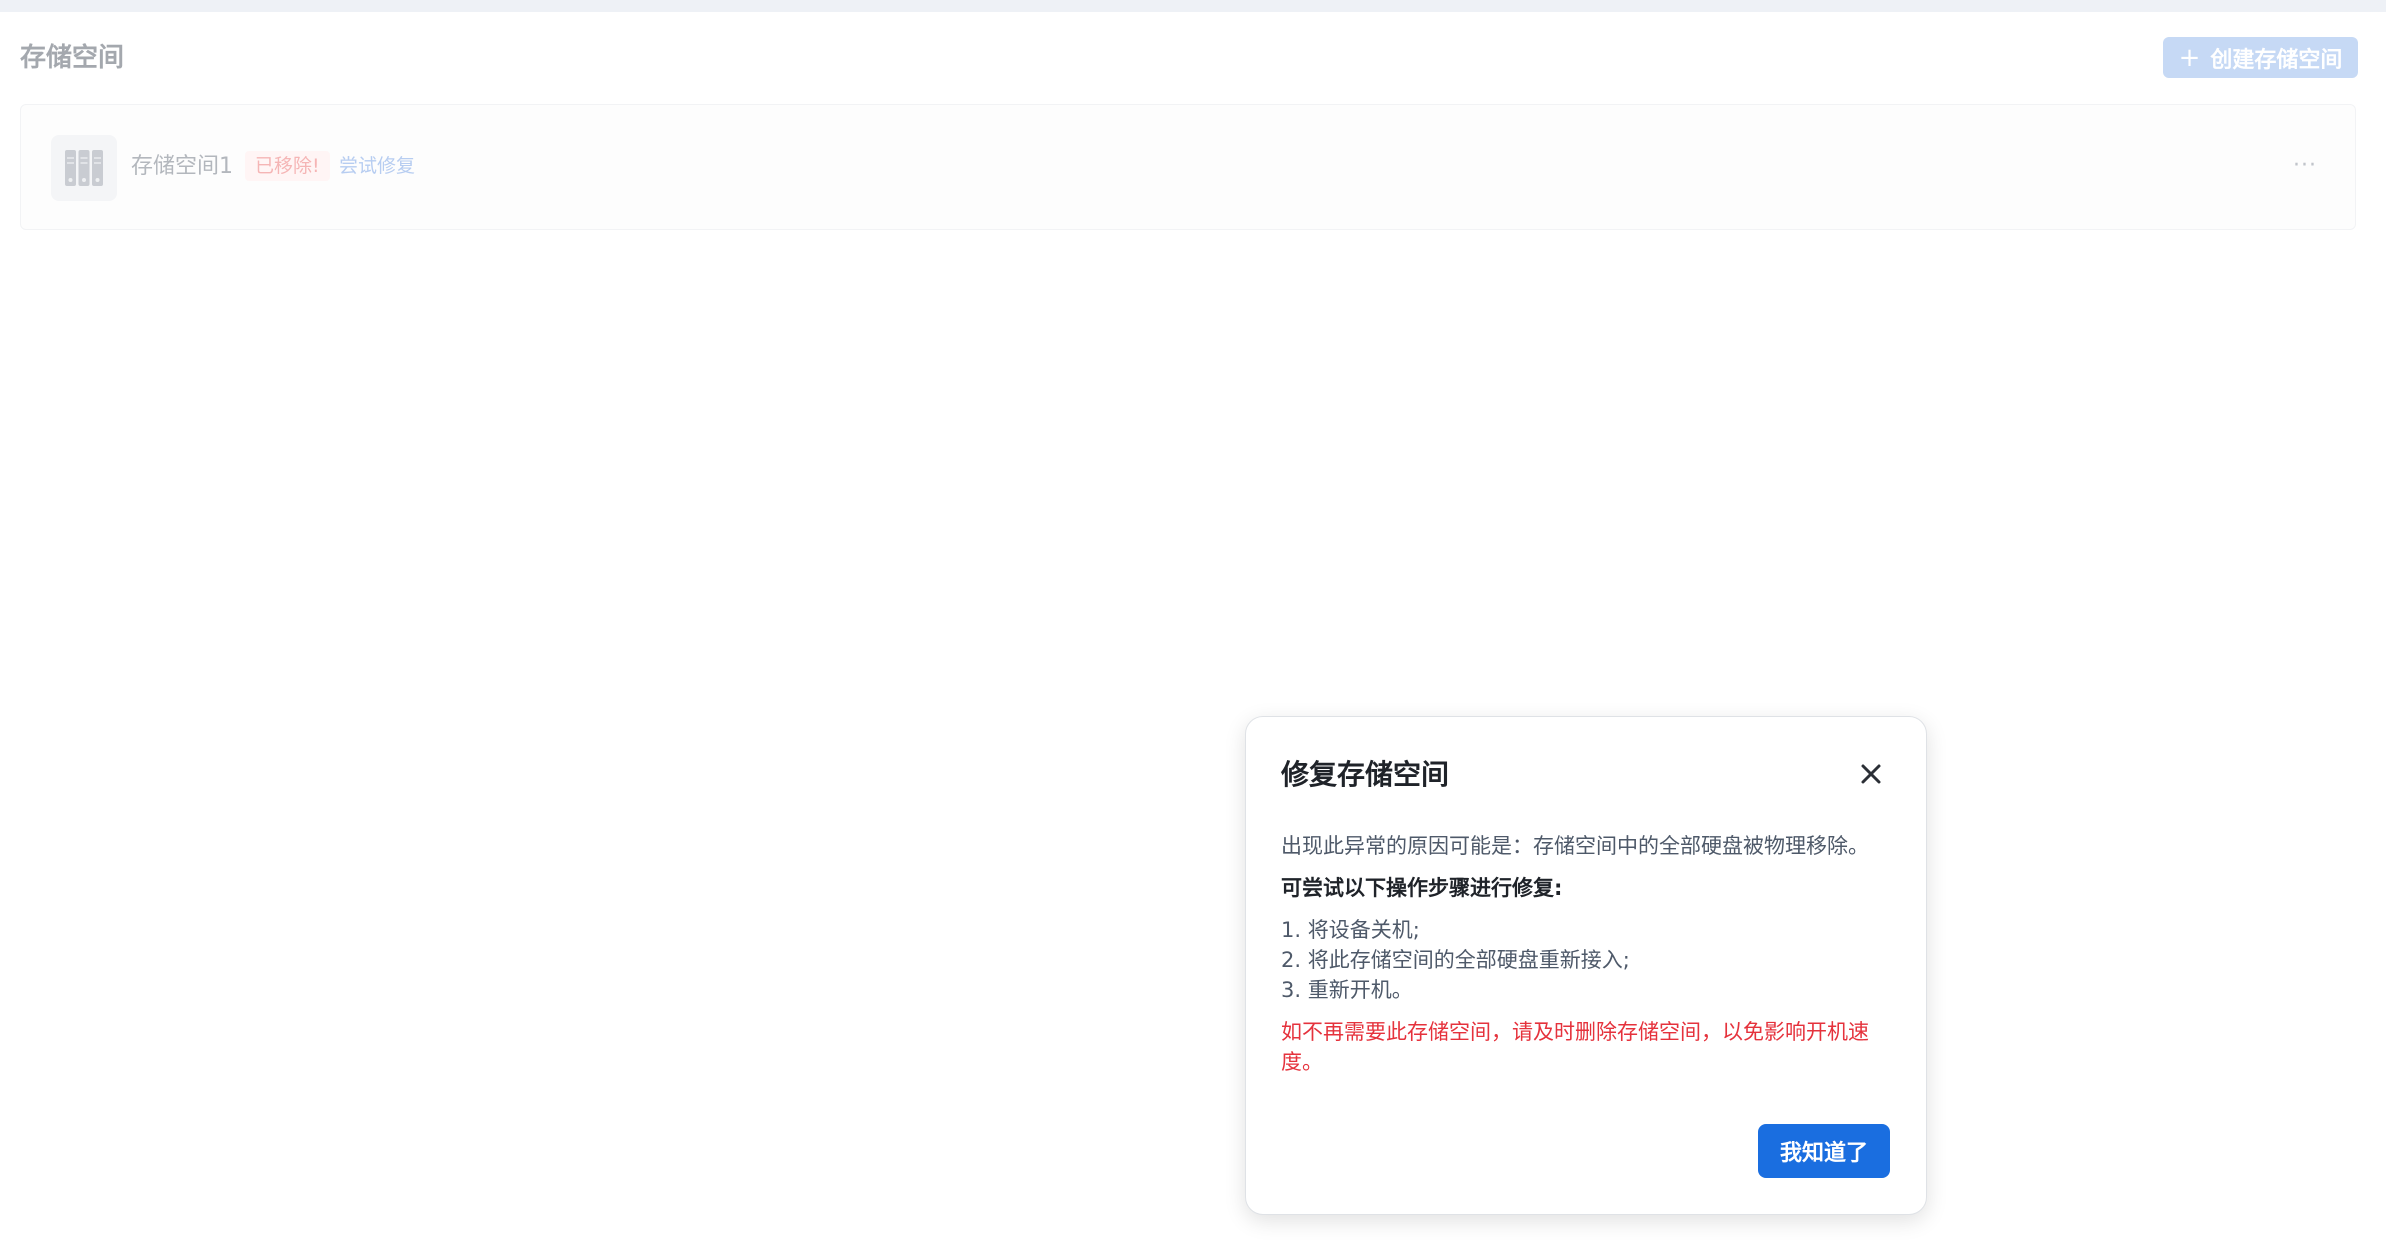 The height and width of the screenshot is (1246, 2386). I want to click on steps-list: 1. 将设备关机; 2. 将此存储空间的全部硬盘重新接入; 3. 重新开机。, so click(1591, 960).